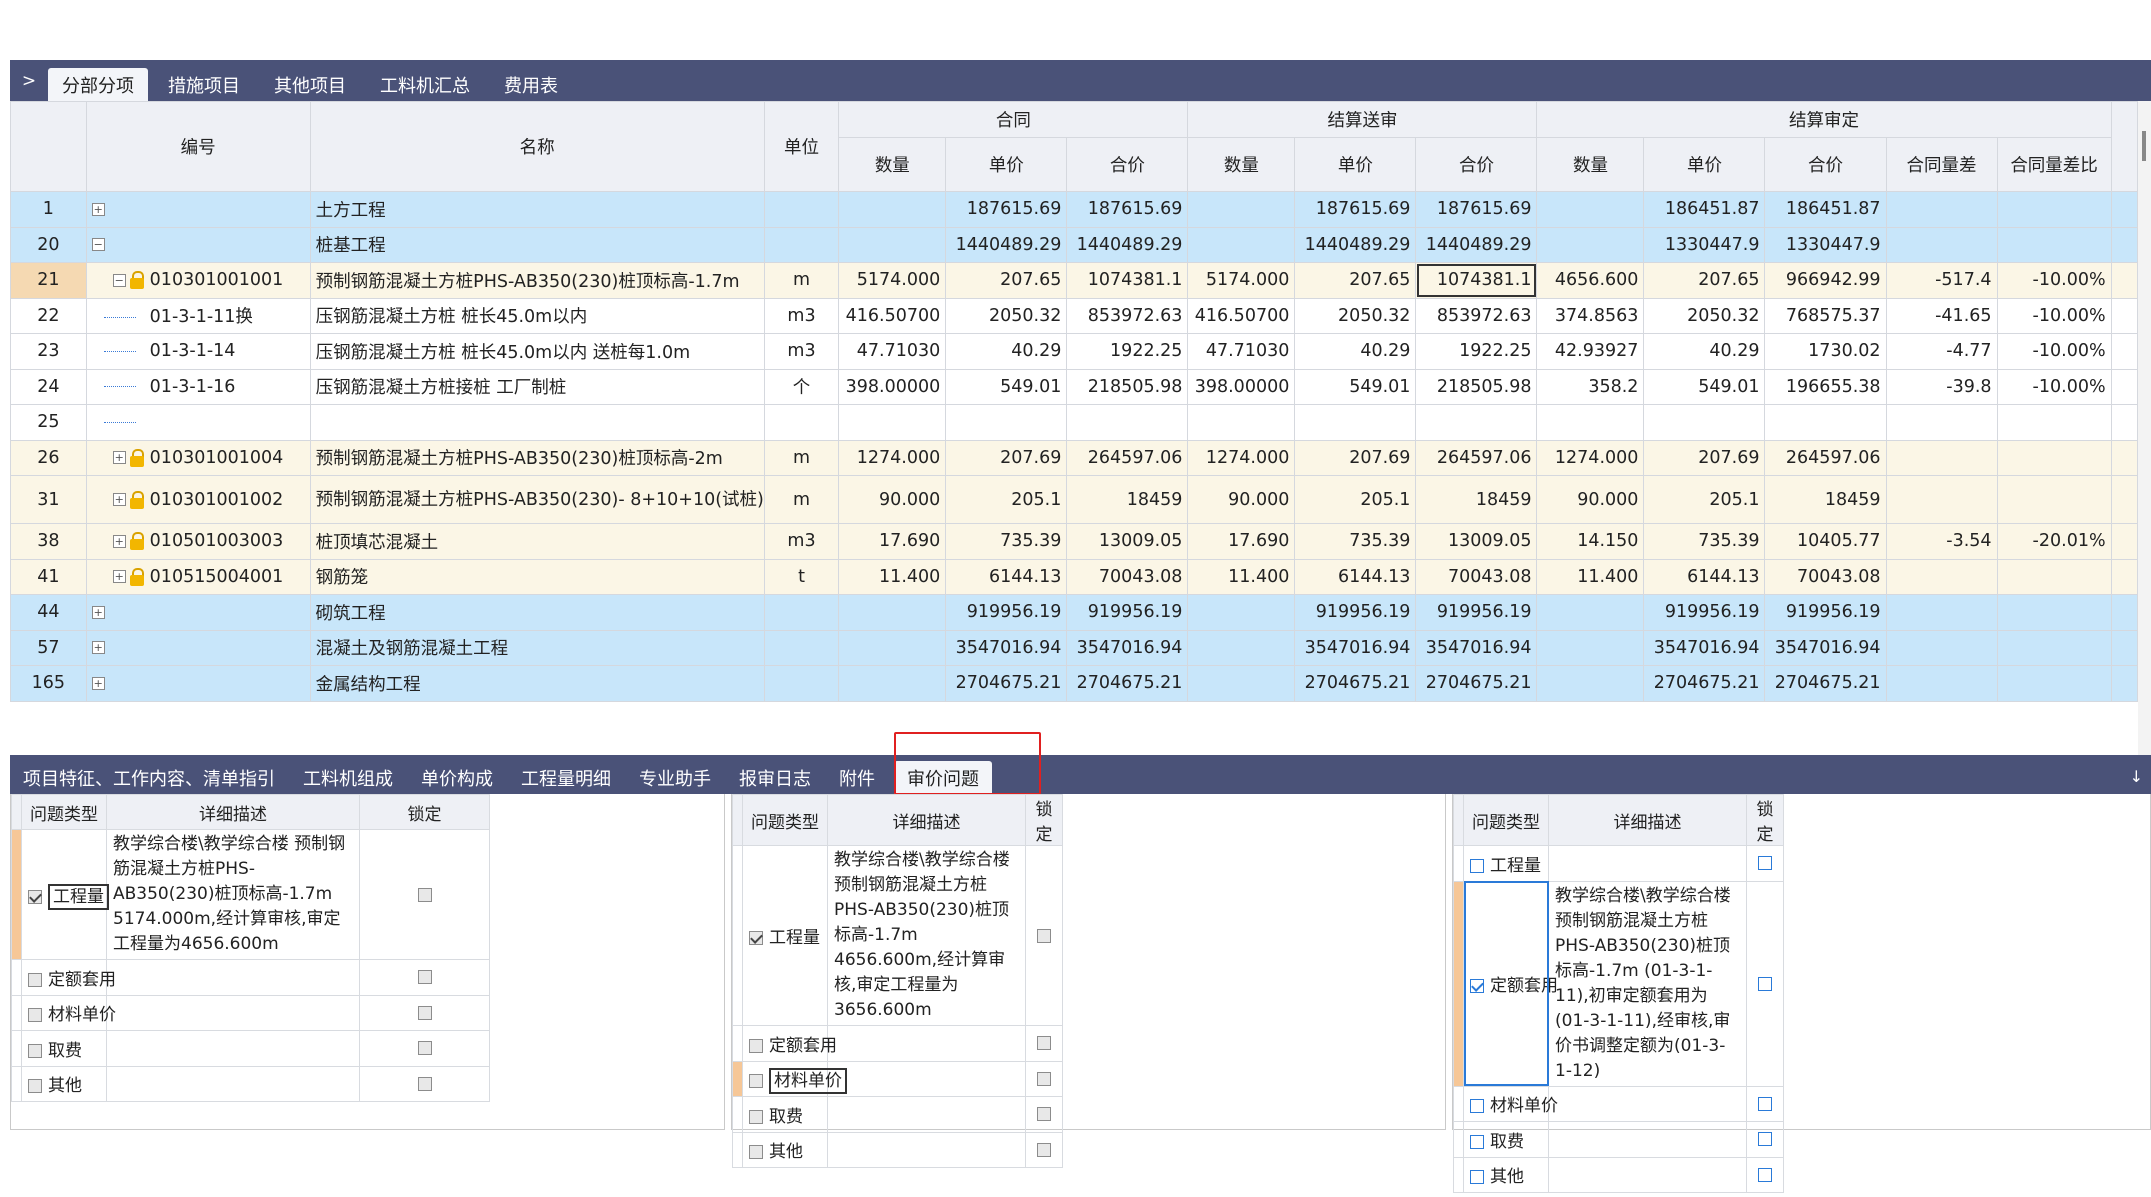 This screenshot has height=1197, width=2151. I want to click on contract-price-cell: 2704675.21, so click(1006, 683).